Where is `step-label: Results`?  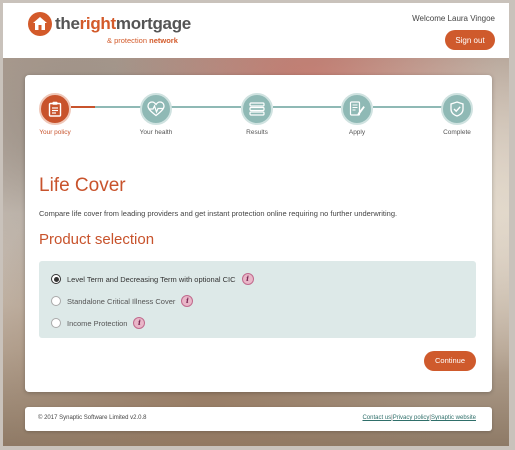
step-label: Results is located at coordinates (257, 132).